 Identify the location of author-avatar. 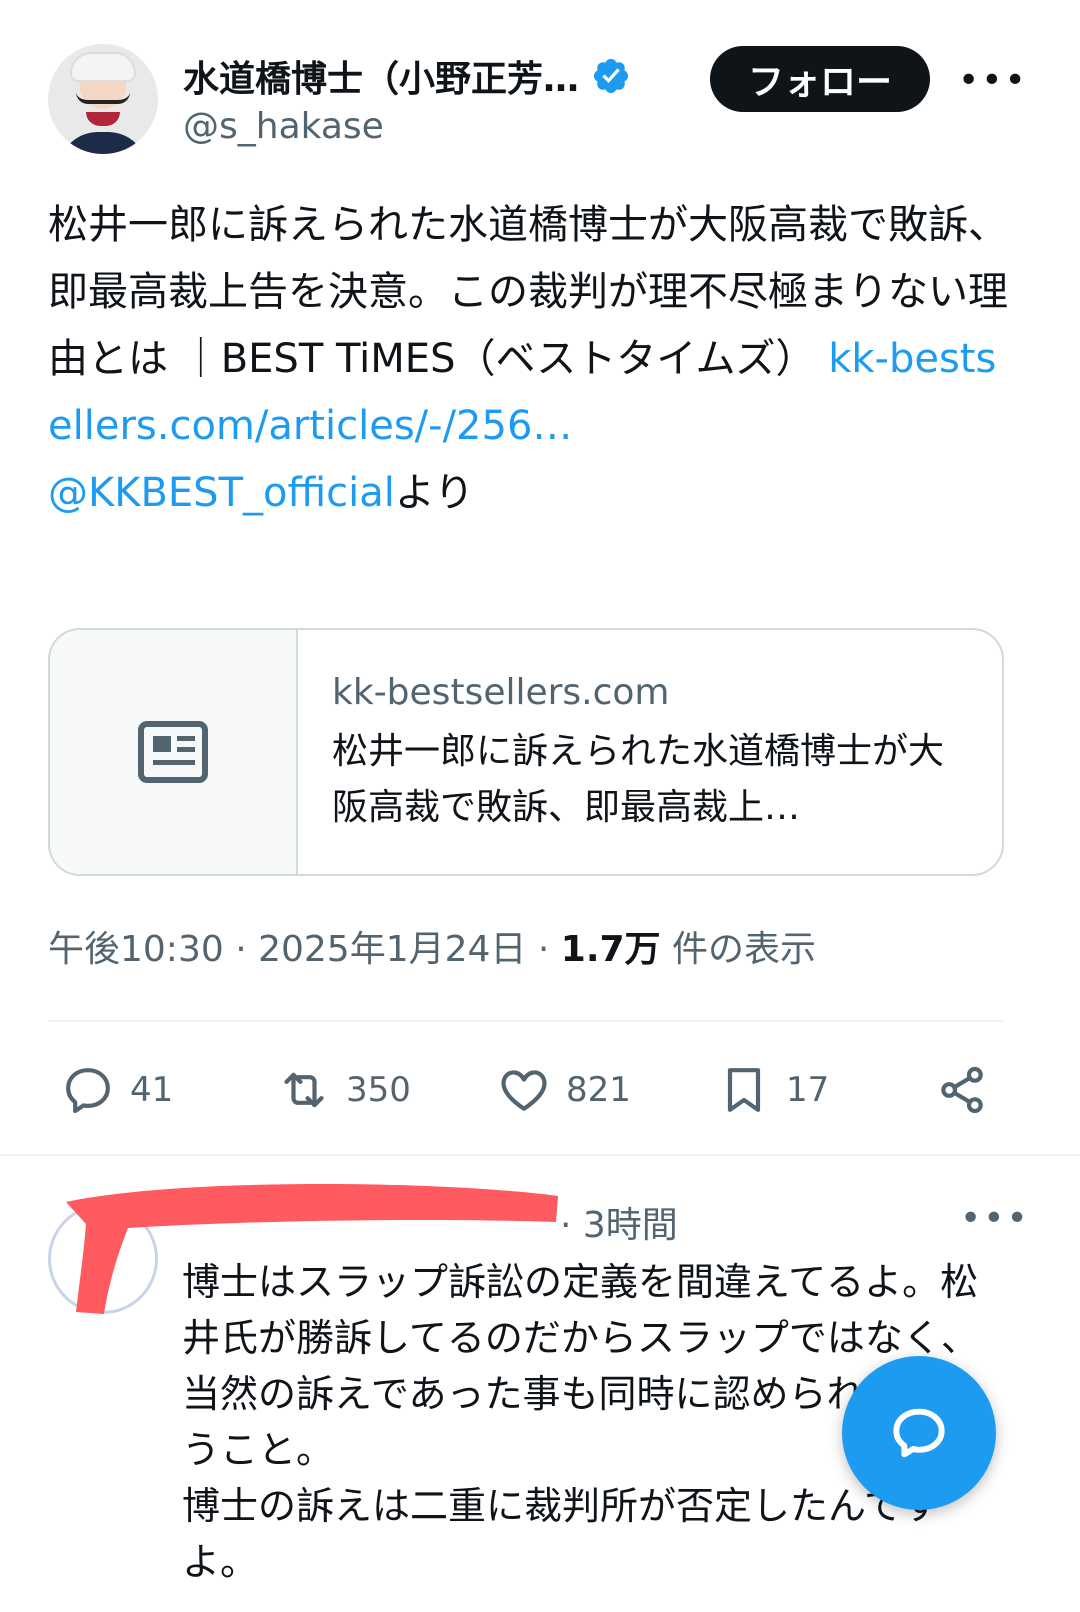
(103, 99).